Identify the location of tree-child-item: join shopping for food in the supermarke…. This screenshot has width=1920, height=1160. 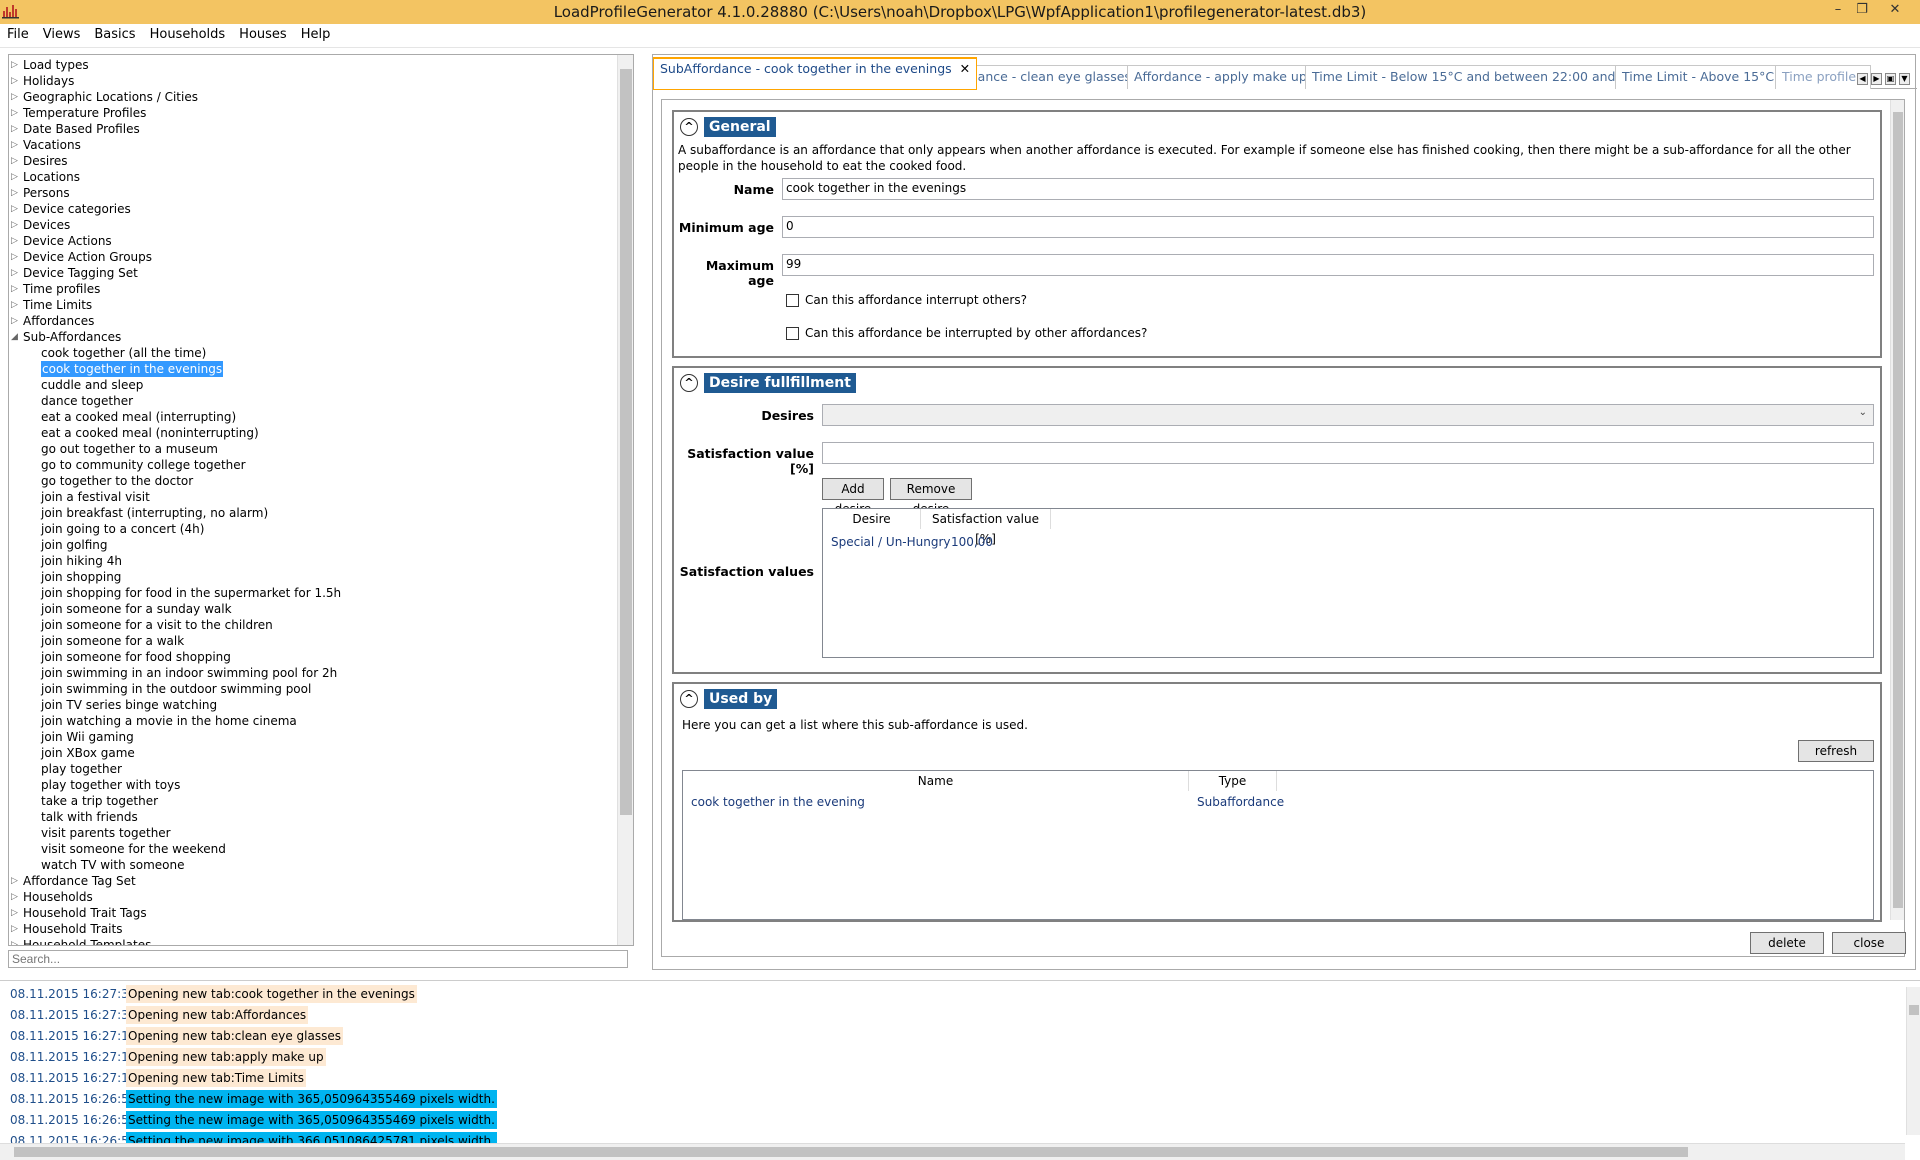
(313, 593).